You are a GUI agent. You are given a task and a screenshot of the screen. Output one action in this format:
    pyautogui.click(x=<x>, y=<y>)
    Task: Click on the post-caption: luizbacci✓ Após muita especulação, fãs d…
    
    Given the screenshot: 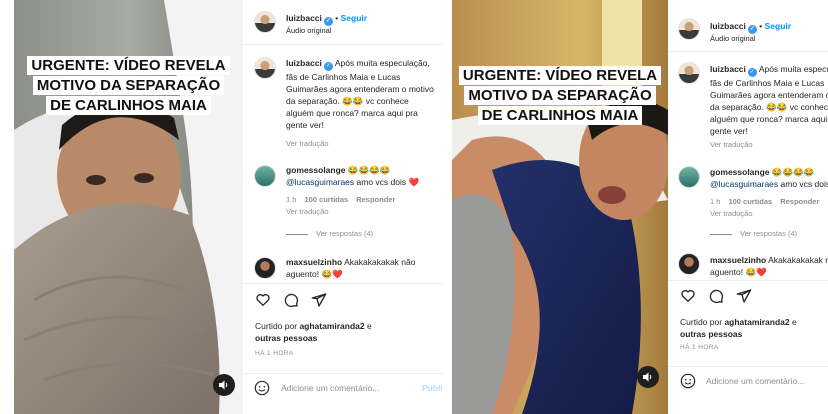 What is the action you would take?
    pyautogui.click(x=361, y=94)
    